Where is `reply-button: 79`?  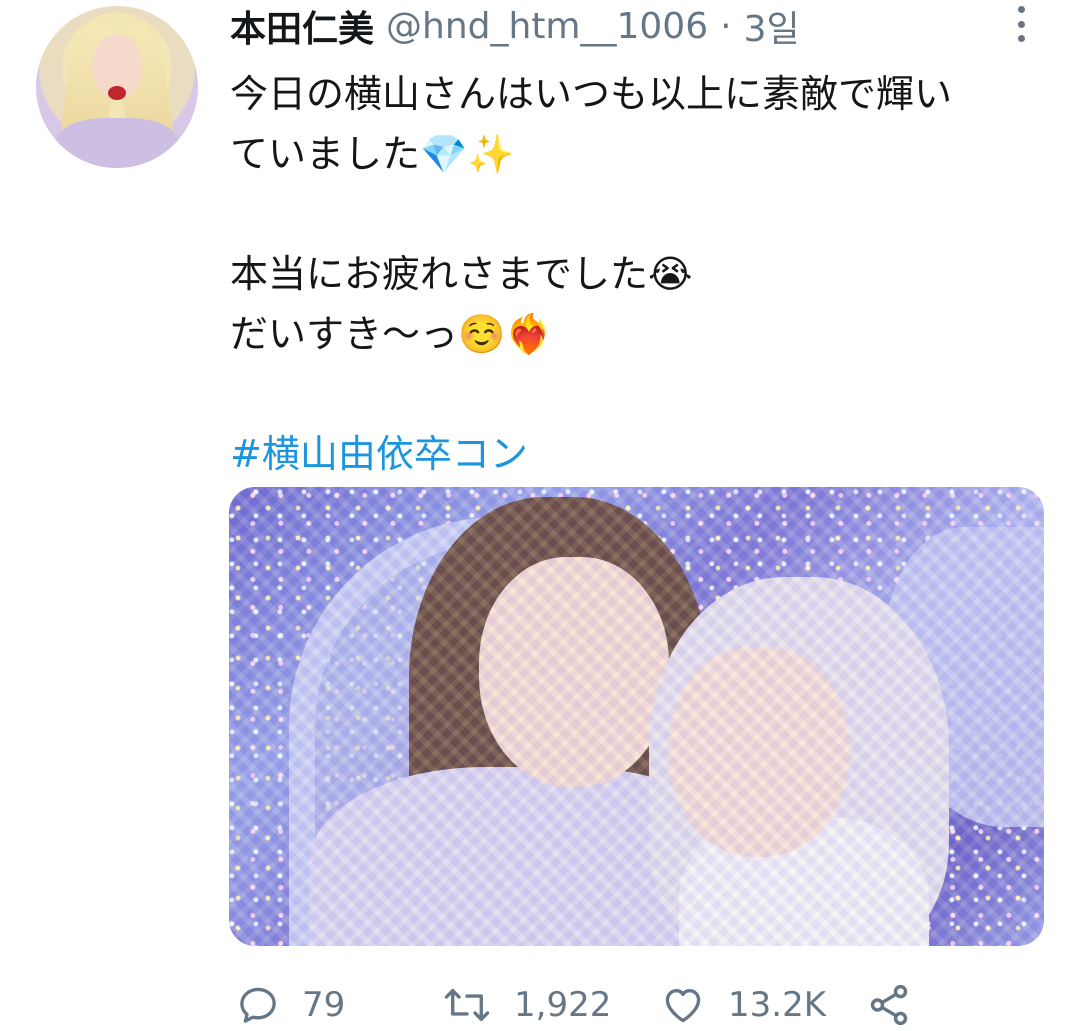 reply-button: 79 is located at coordinates (339, 1005).